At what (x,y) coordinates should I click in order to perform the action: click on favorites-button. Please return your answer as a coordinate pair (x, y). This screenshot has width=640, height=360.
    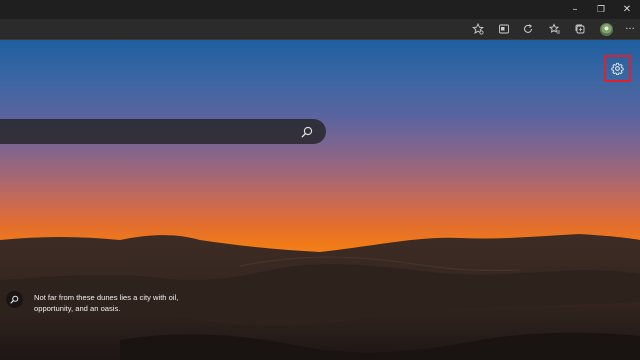
    Looking at the image, I should click on (555, 29).